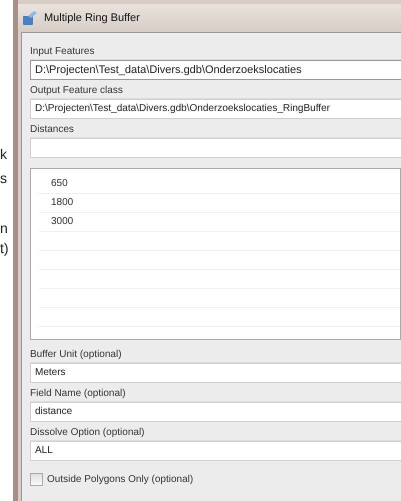  Describe the element at coordinates (4, 178) in the screenshot. I see `background-text: s` at that location.